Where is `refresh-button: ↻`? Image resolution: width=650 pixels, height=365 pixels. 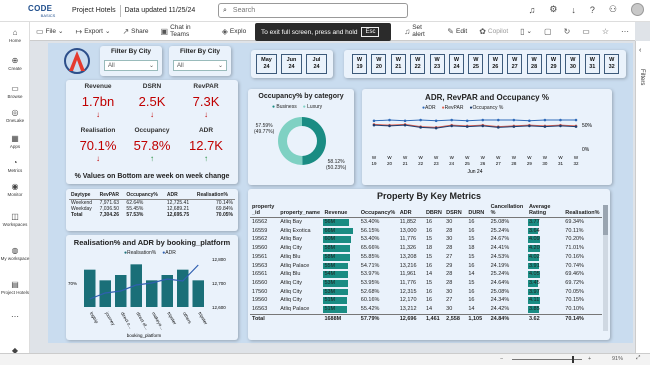 refresh-button: ↻ is located at coordinates (567, 31).